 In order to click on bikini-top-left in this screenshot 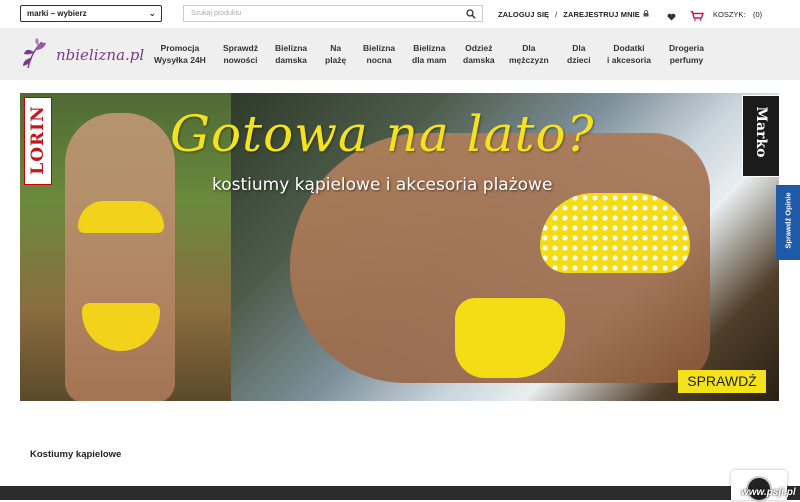, I will do `click(121, 217)`.